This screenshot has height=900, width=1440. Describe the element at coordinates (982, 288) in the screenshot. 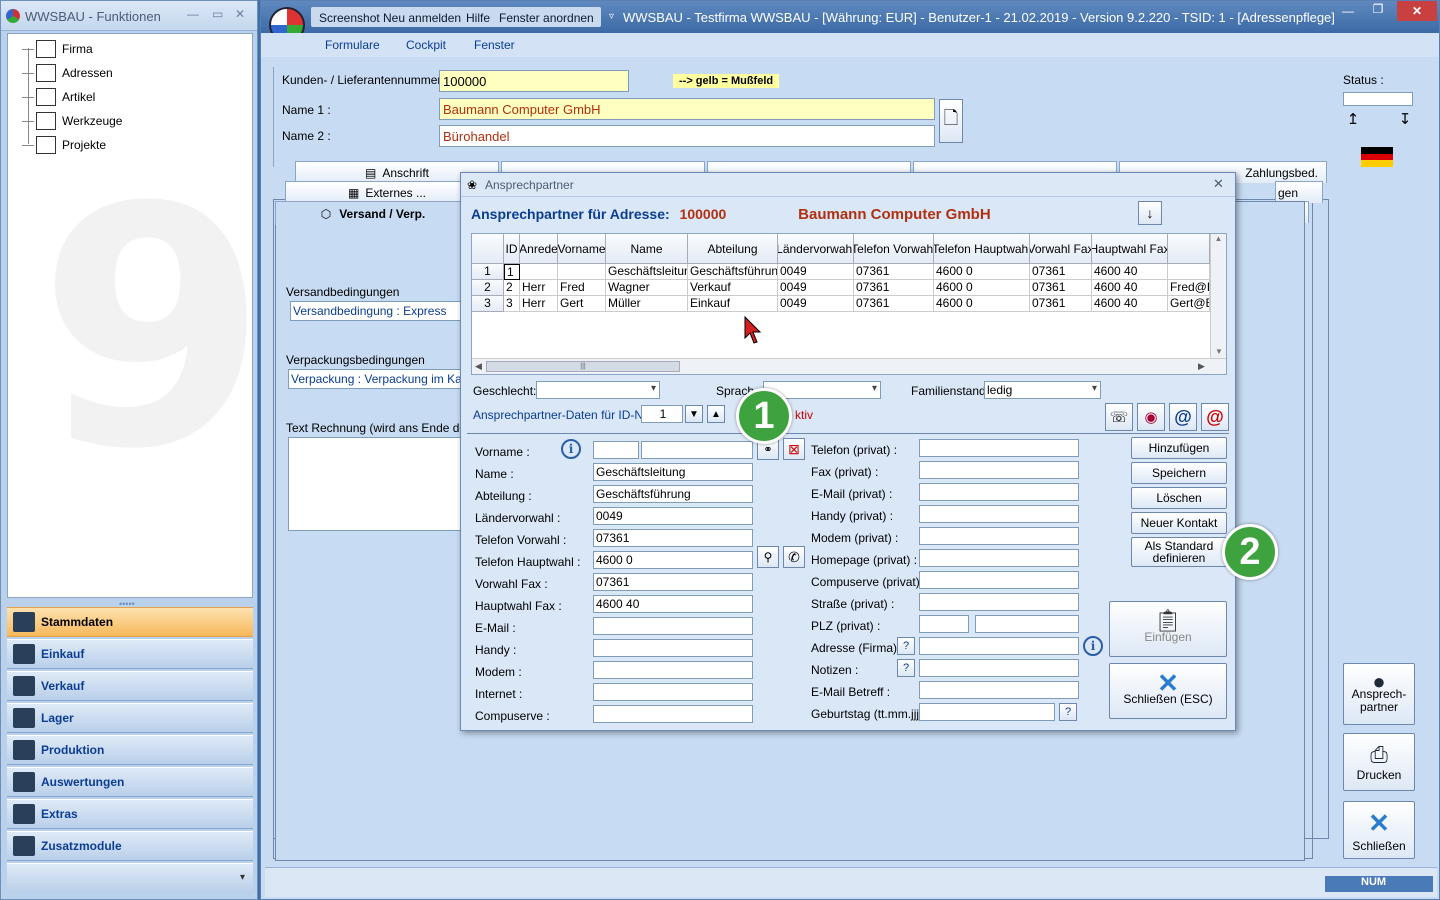

I see `grid-cell: 4600 0` at that location.